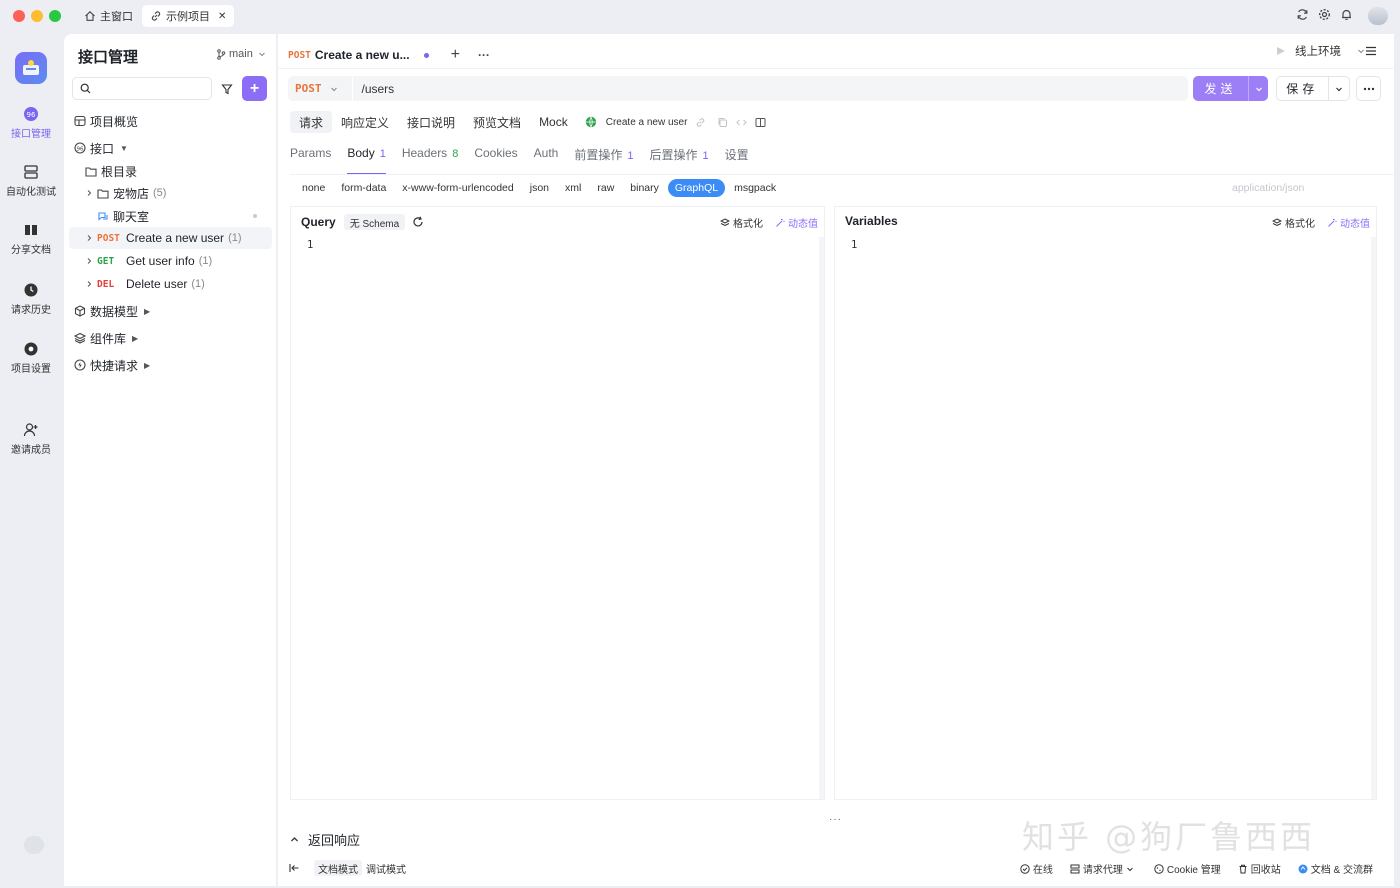 The width and height of the screenshot is (1400, 888). Describe the element at coordinates (313, 188) in the screenshot. I see `body-type-none: none` at that location.